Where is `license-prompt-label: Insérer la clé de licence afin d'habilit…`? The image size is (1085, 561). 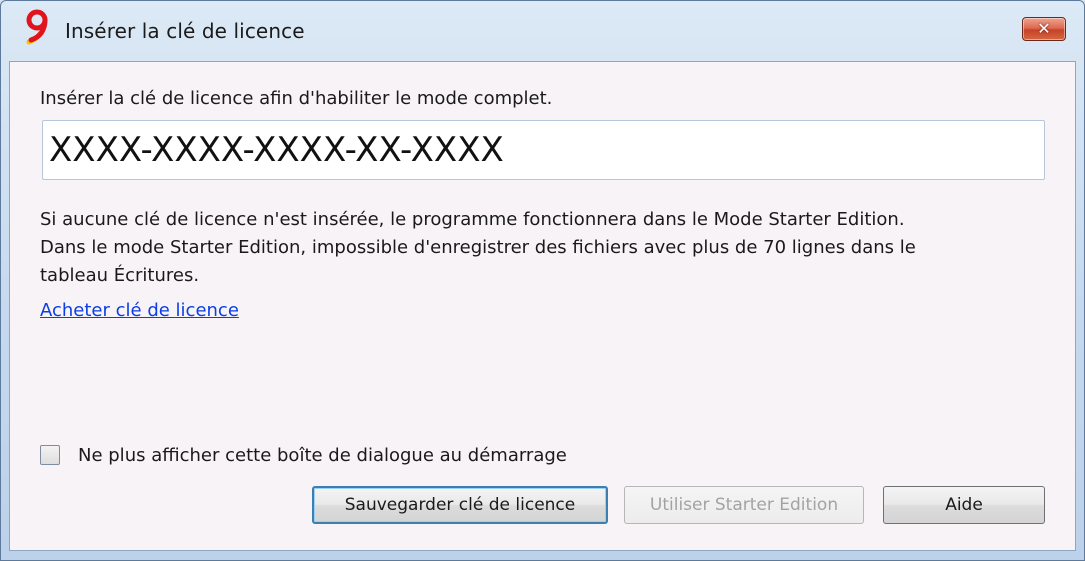 license-prompt-label: Insérer la clé de licence afin d'habilit… is located at coordinates (296, 98).